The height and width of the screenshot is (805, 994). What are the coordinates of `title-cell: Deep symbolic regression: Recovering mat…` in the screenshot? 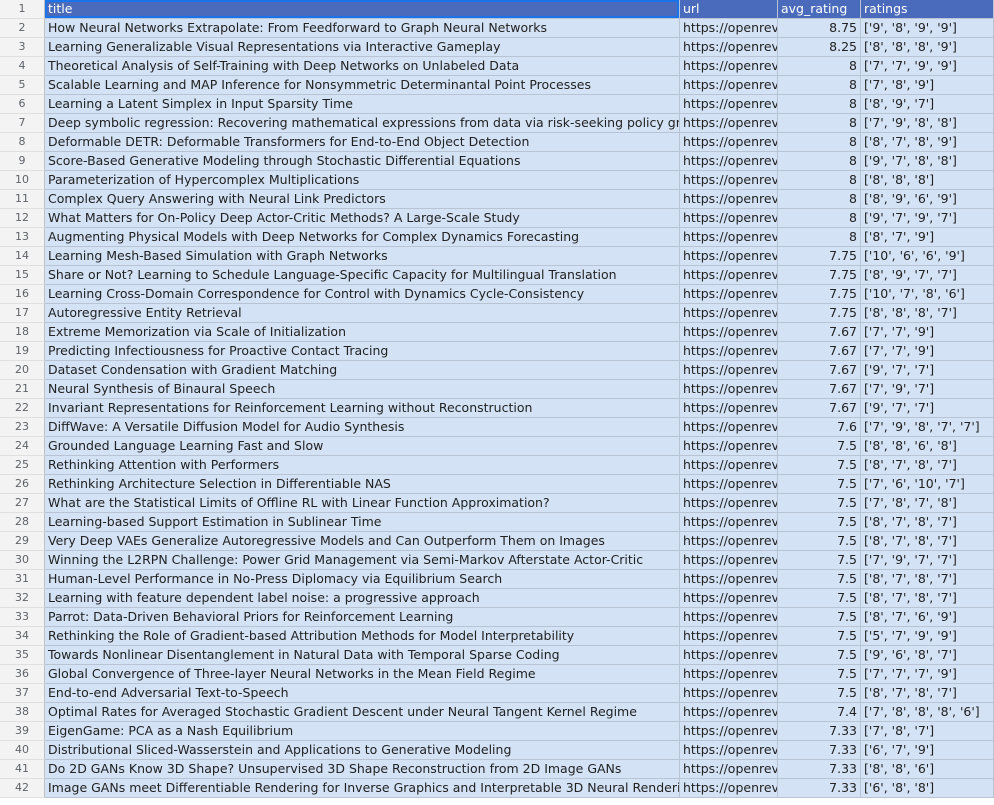 It's located at (362, 123).